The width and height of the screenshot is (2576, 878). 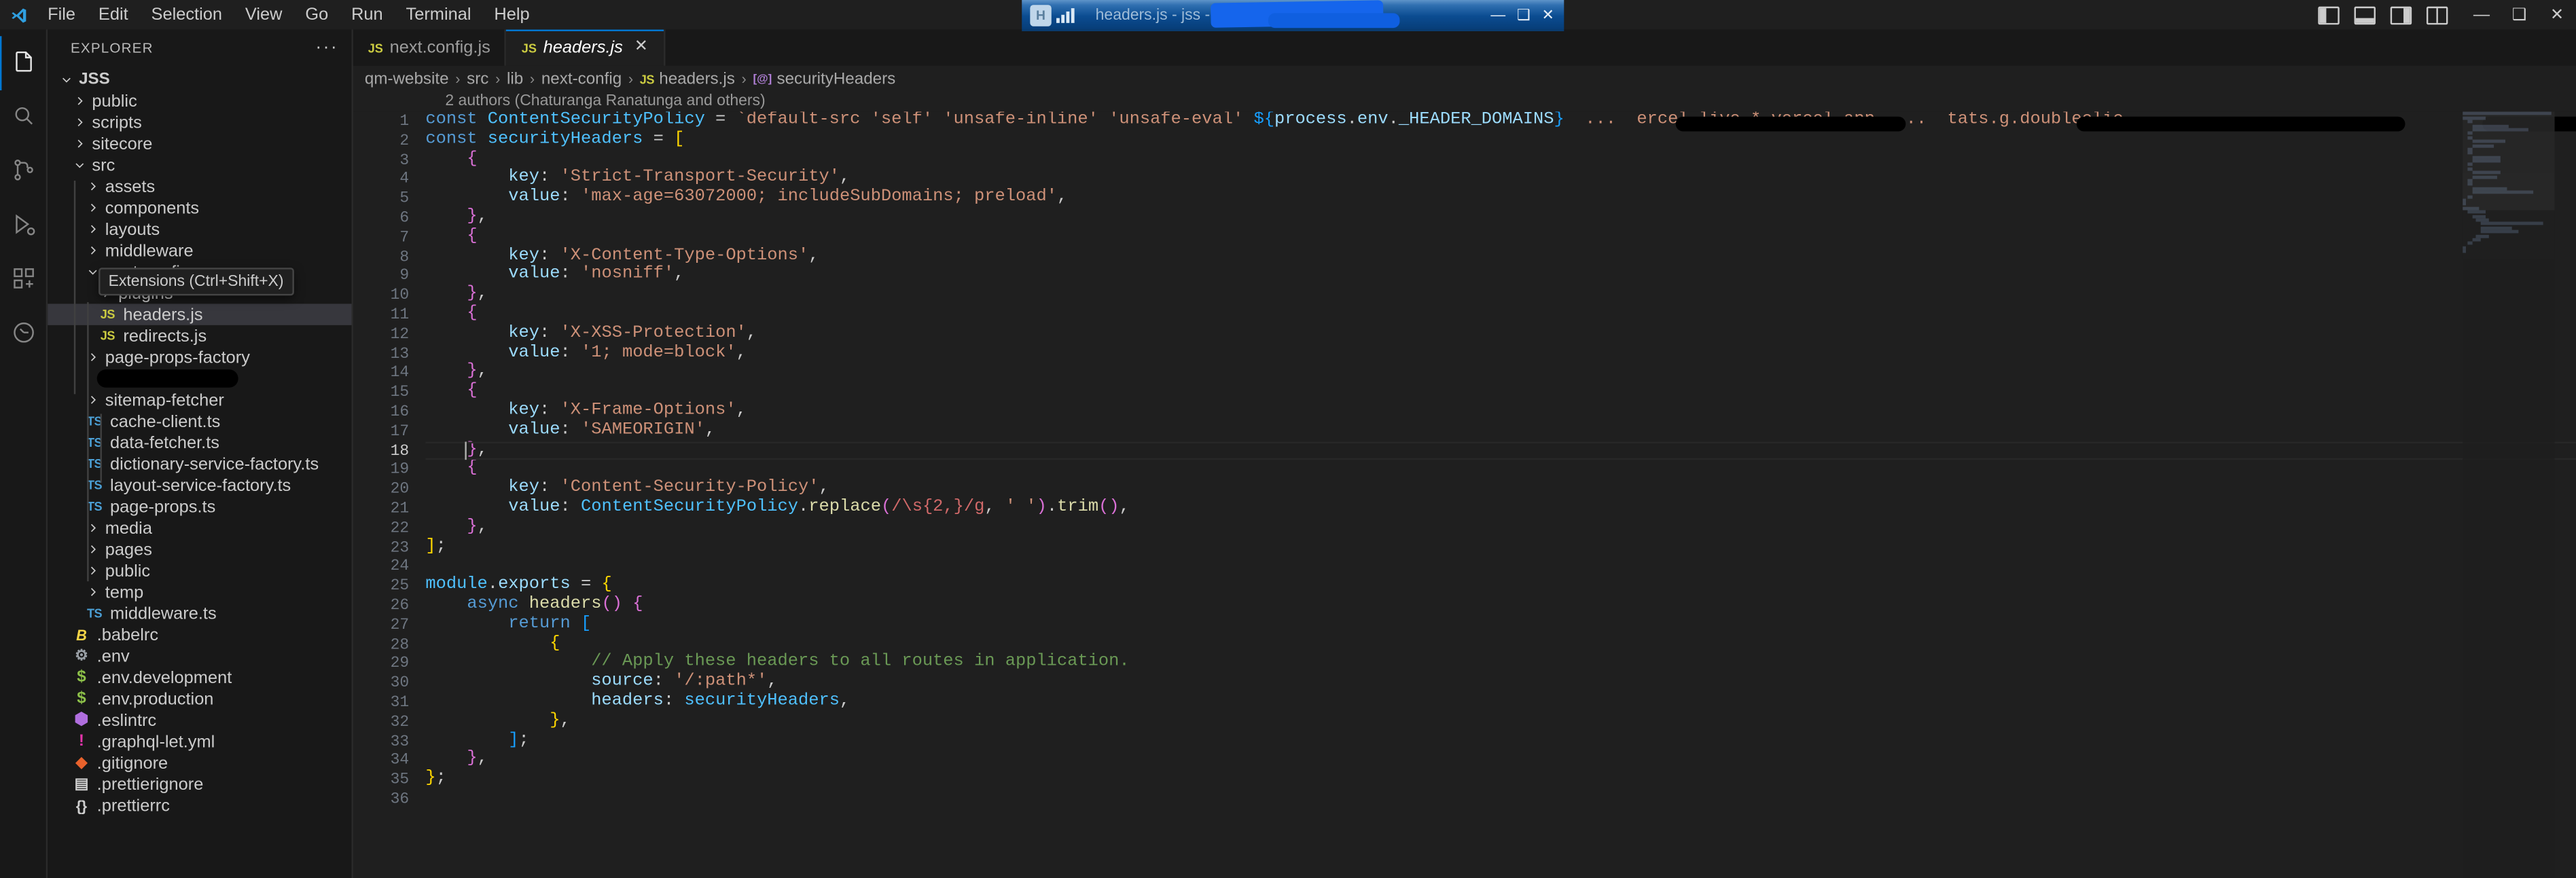 I want to click on menu-help: Help, so click(x=511, y=15).